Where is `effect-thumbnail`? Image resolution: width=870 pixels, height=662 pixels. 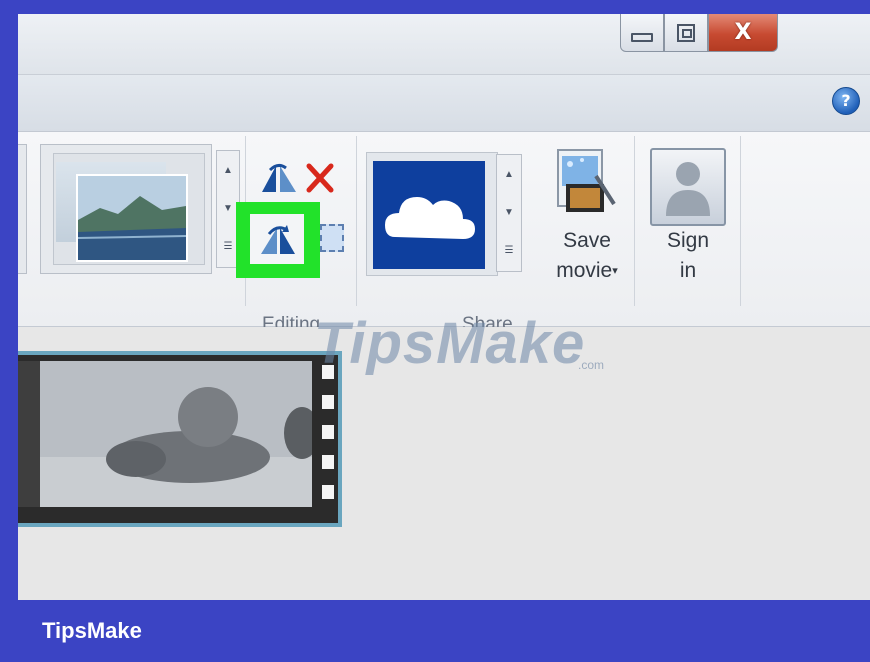
effect-thumbnail is located at coordinates (129, 209).